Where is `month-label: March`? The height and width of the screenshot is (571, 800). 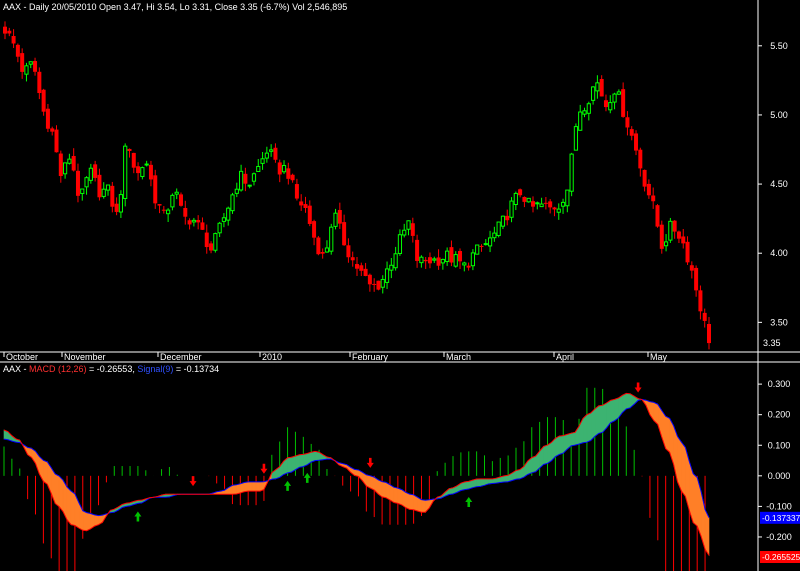 month-label: March is located at coordinates (458, 357).